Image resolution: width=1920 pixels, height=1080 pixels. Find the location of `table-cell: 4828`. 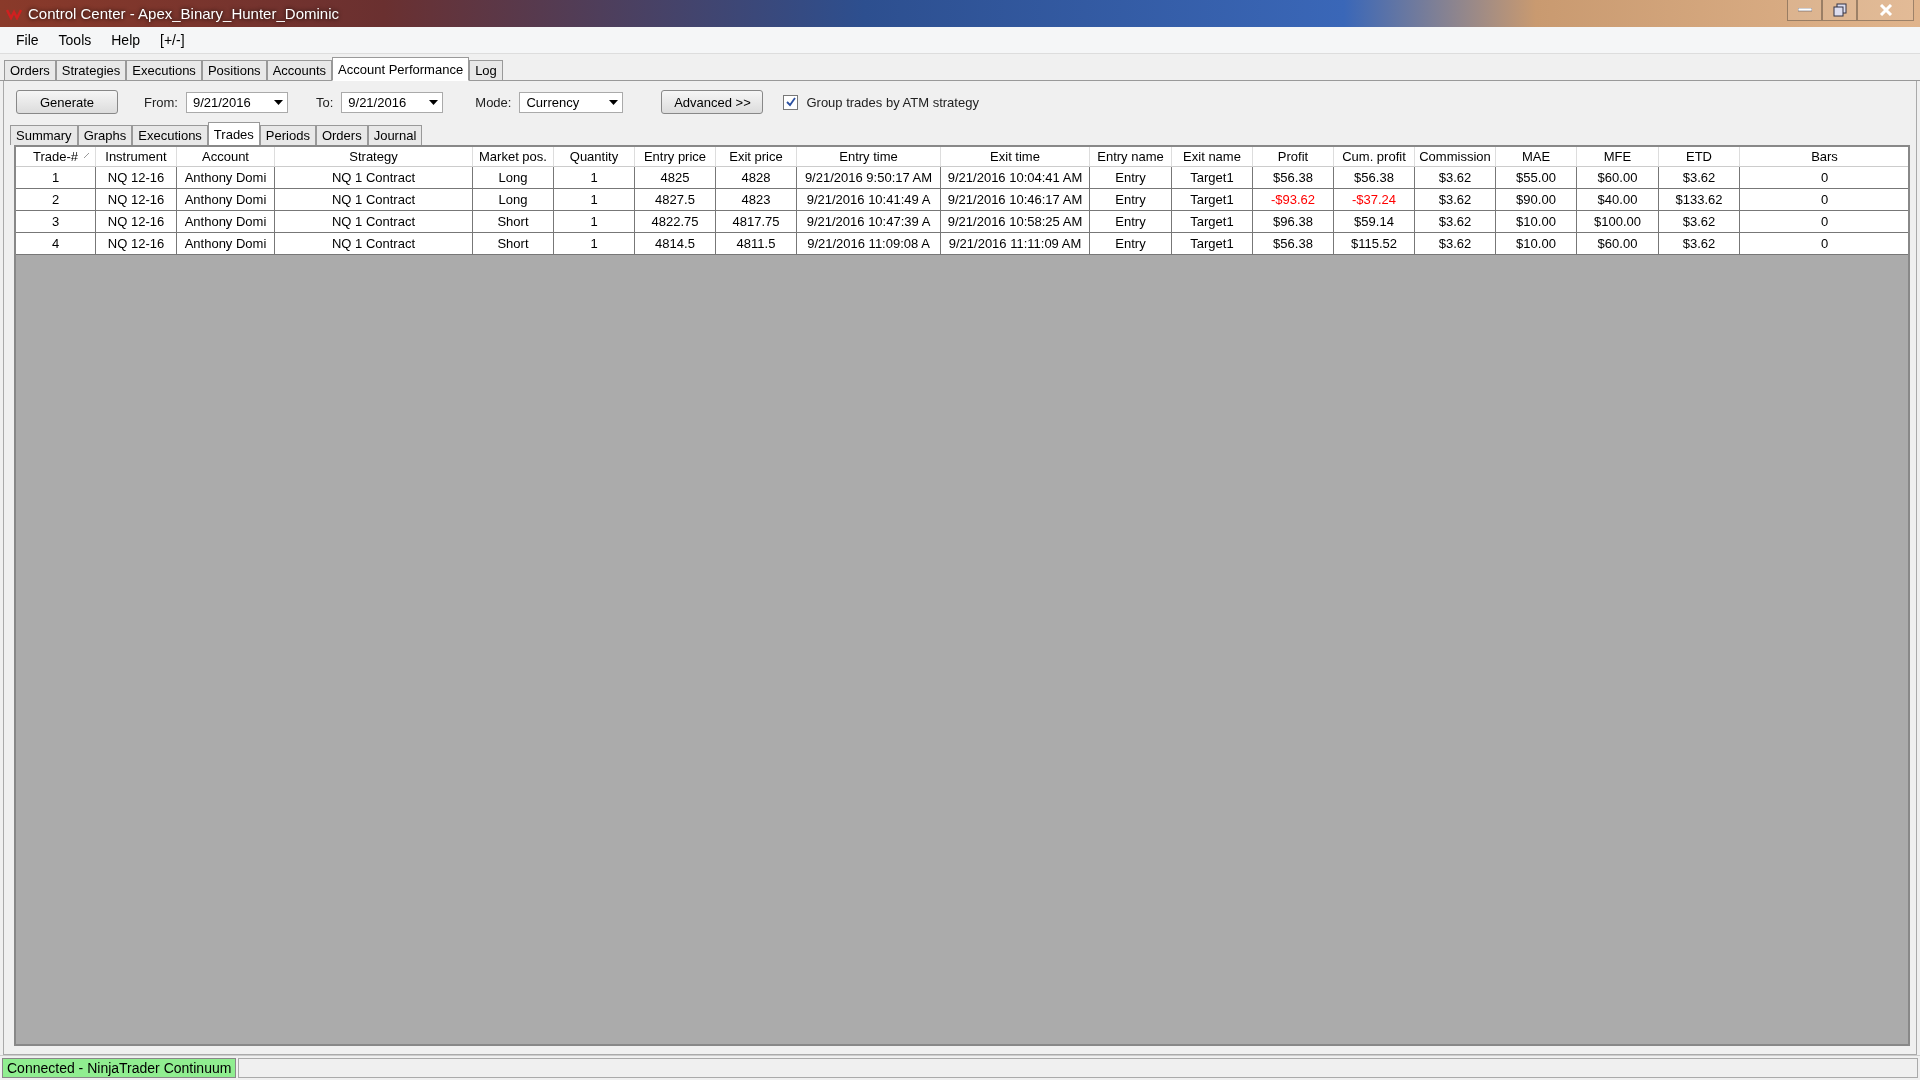

table-cell: 4828 is located at coordinates (756, 178).